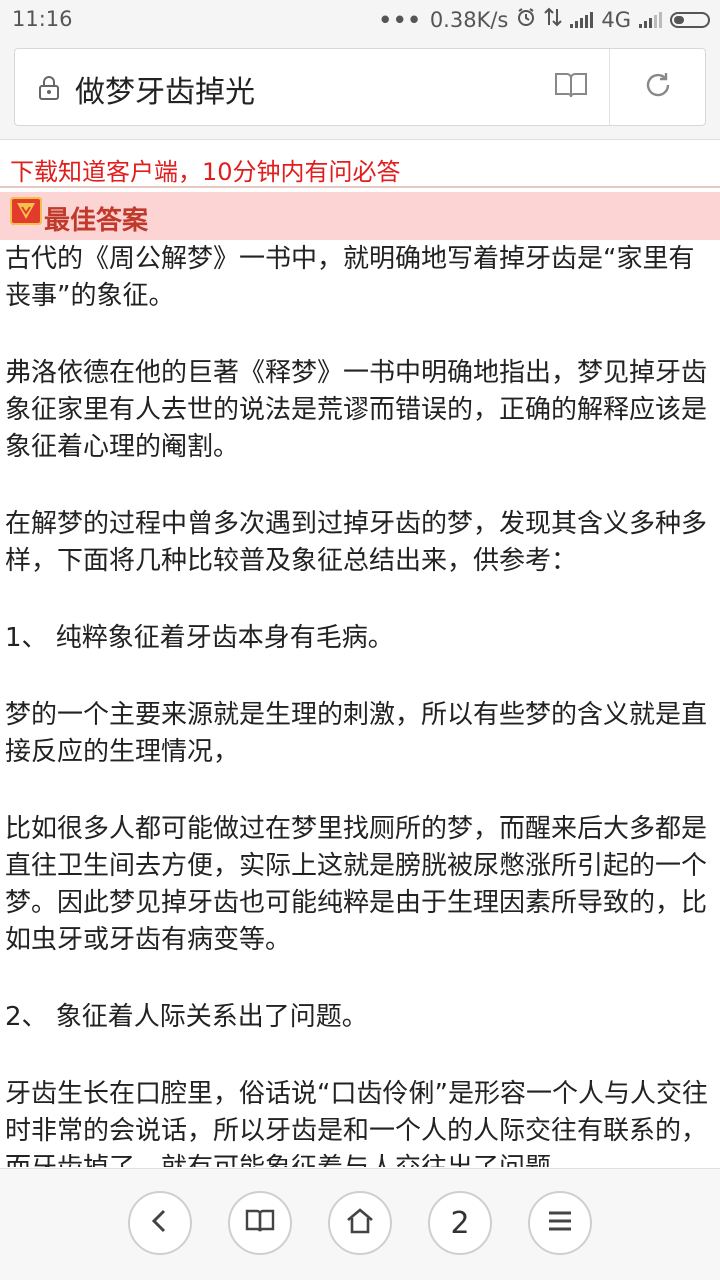  I want to click on reader-mode-button, so click(571, 87).